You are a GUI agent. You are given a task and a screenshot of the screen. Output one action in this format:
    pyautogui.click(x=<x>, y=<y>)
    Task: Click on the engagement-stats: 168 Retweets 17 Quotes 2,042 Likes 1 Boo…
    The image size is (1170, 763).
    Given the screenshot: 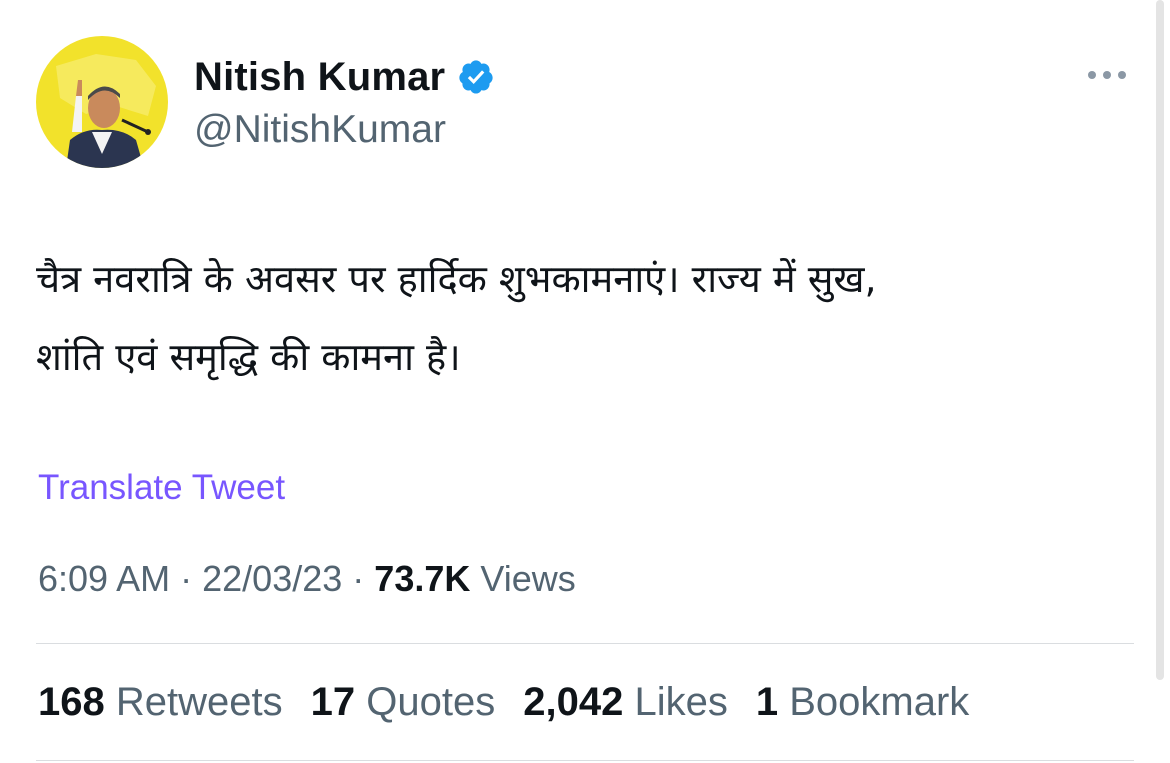 What is the action you would take?
    pyautogui.click(x=517, y=702)
    